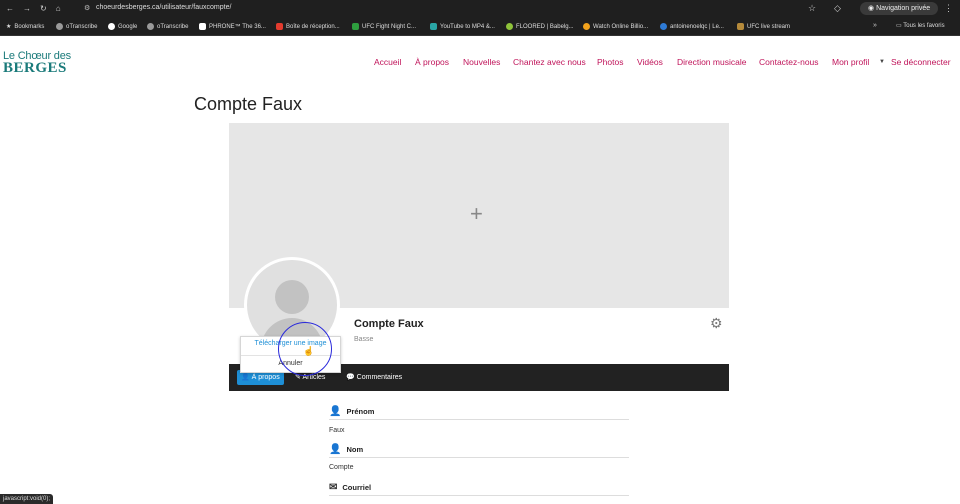 Image resolution: width=960 pixels, height=504 pixels. What do you see at coordinates (360, 411) in the screenshot?
I see `field-label-text: Prénom` at bounding box center [360, 411].